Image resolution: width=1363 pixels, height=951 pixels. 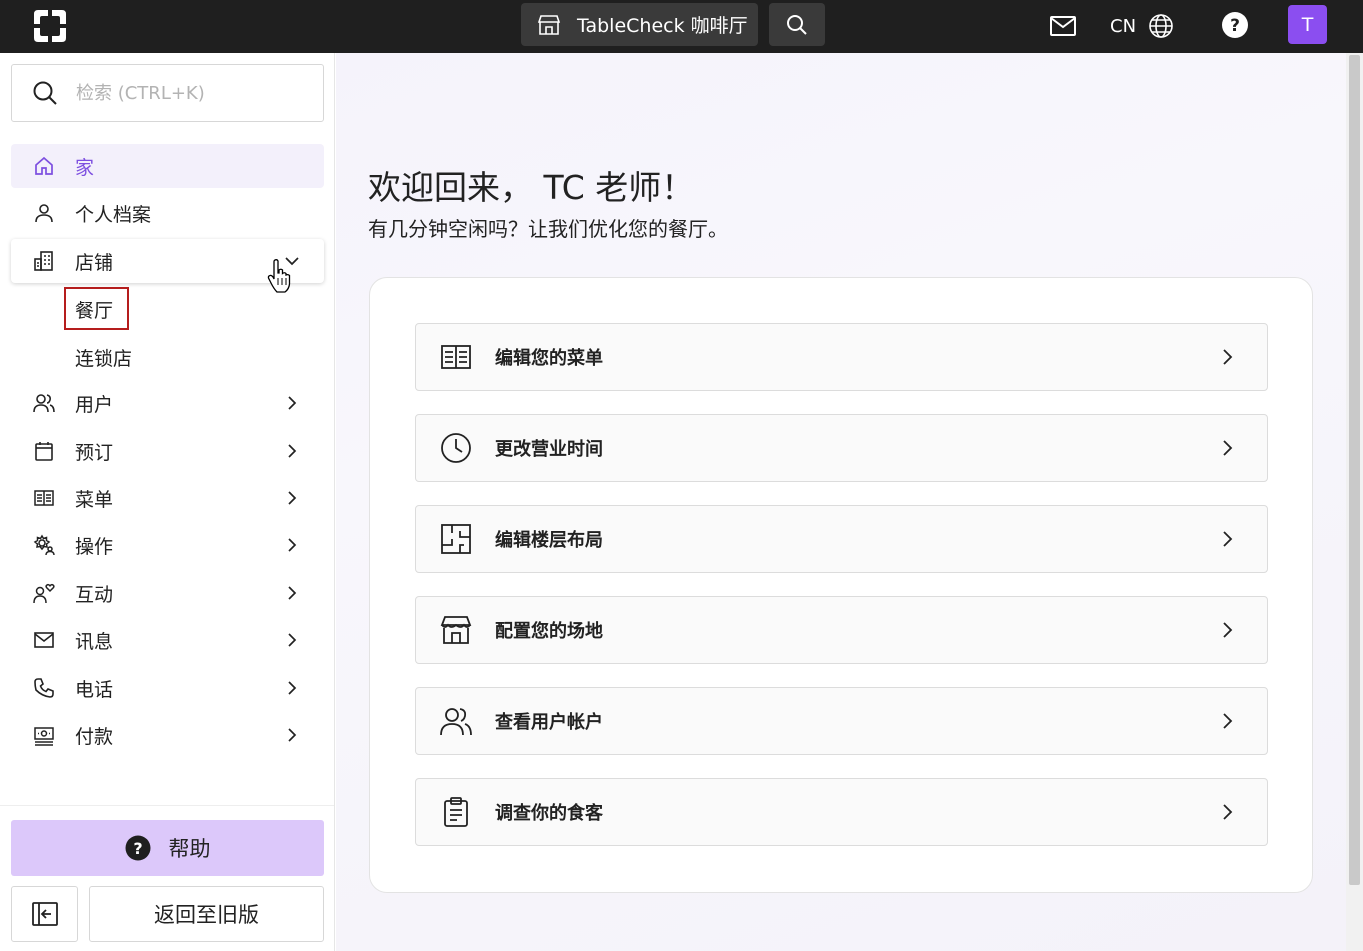 What do you see at coordinates (167, 166) in the screenshot?
I see `sidebar-item-home: 家` at bounding box center [167, 166].